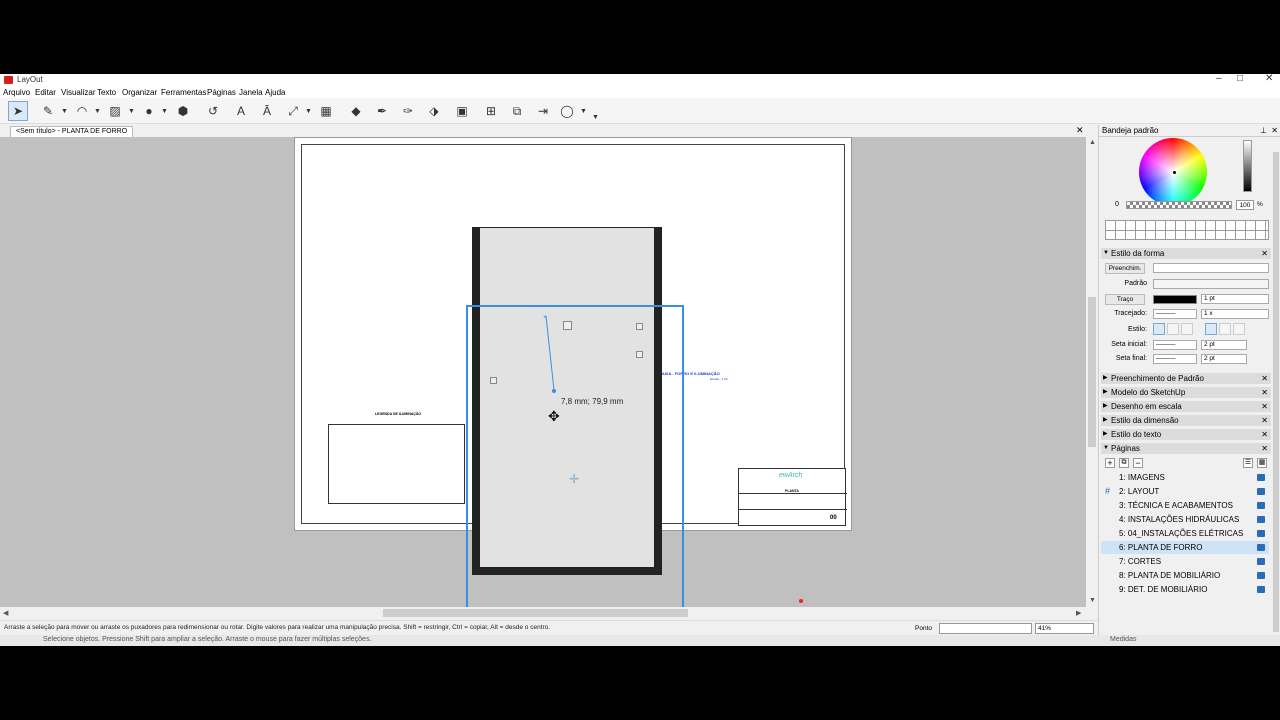  What do you see at coordinates (131, 111) in the screenshot?
I see `rectangle-dropdown-icon: ▼` at bounding box center [131, 111].